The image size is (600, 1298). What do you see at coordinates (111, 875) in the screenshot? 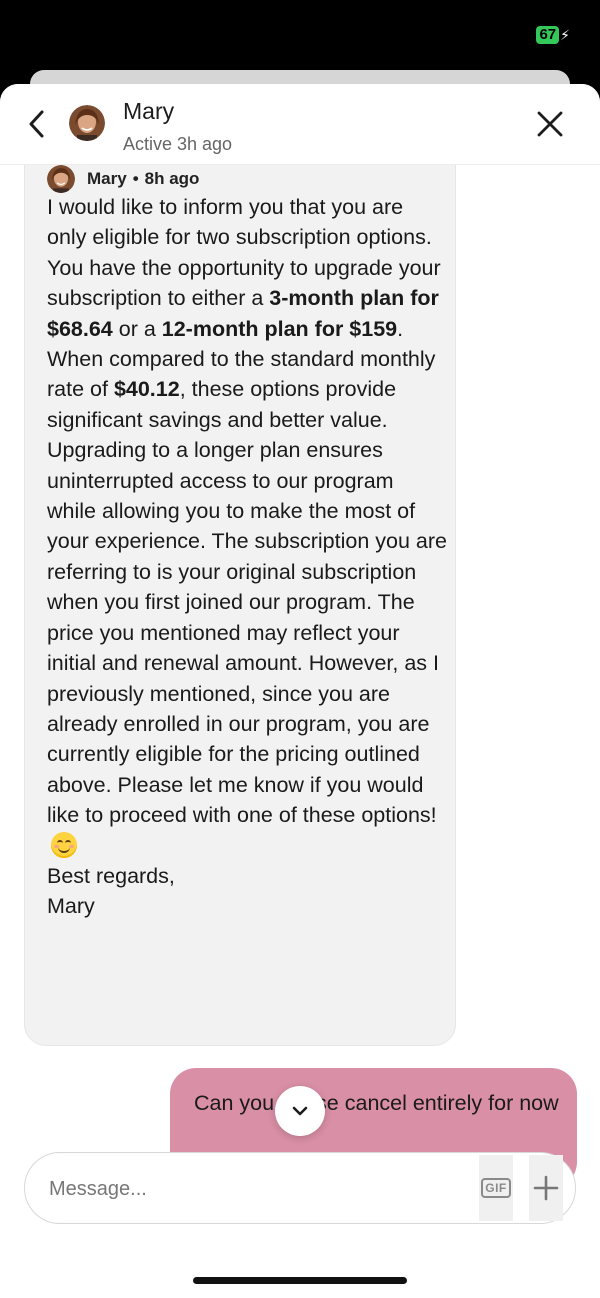
I see `message-signoff: Best regards,` at bounding box center [111, 875].